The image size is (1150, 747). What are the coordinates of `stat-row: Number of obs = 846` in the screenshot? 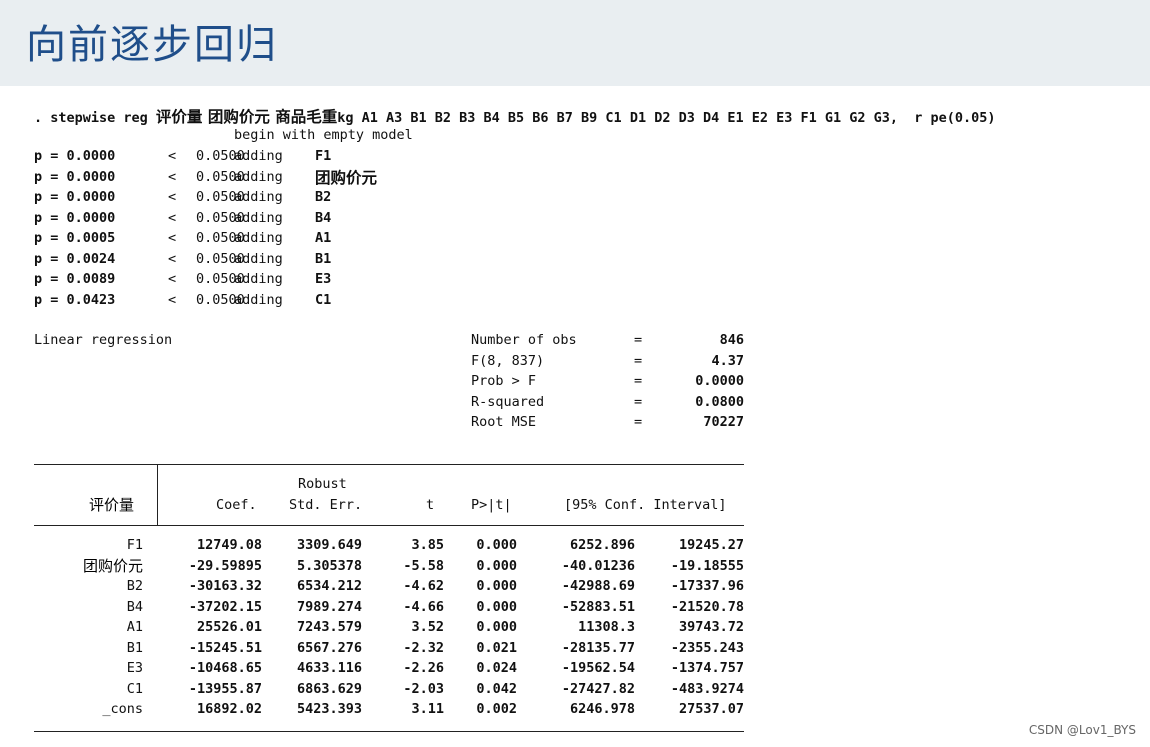 It's located at (611, 342).